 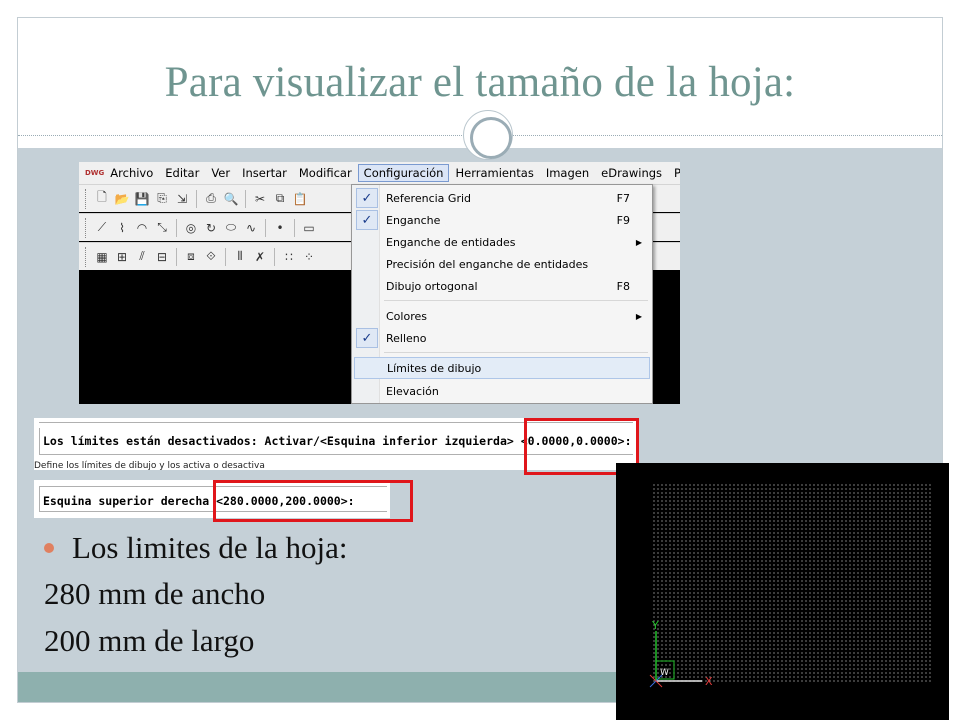 What do you see at coordinates (240, 257) in the screenshot?
I see `mirror-icon: ⫴` at bounding box center [240, 257].